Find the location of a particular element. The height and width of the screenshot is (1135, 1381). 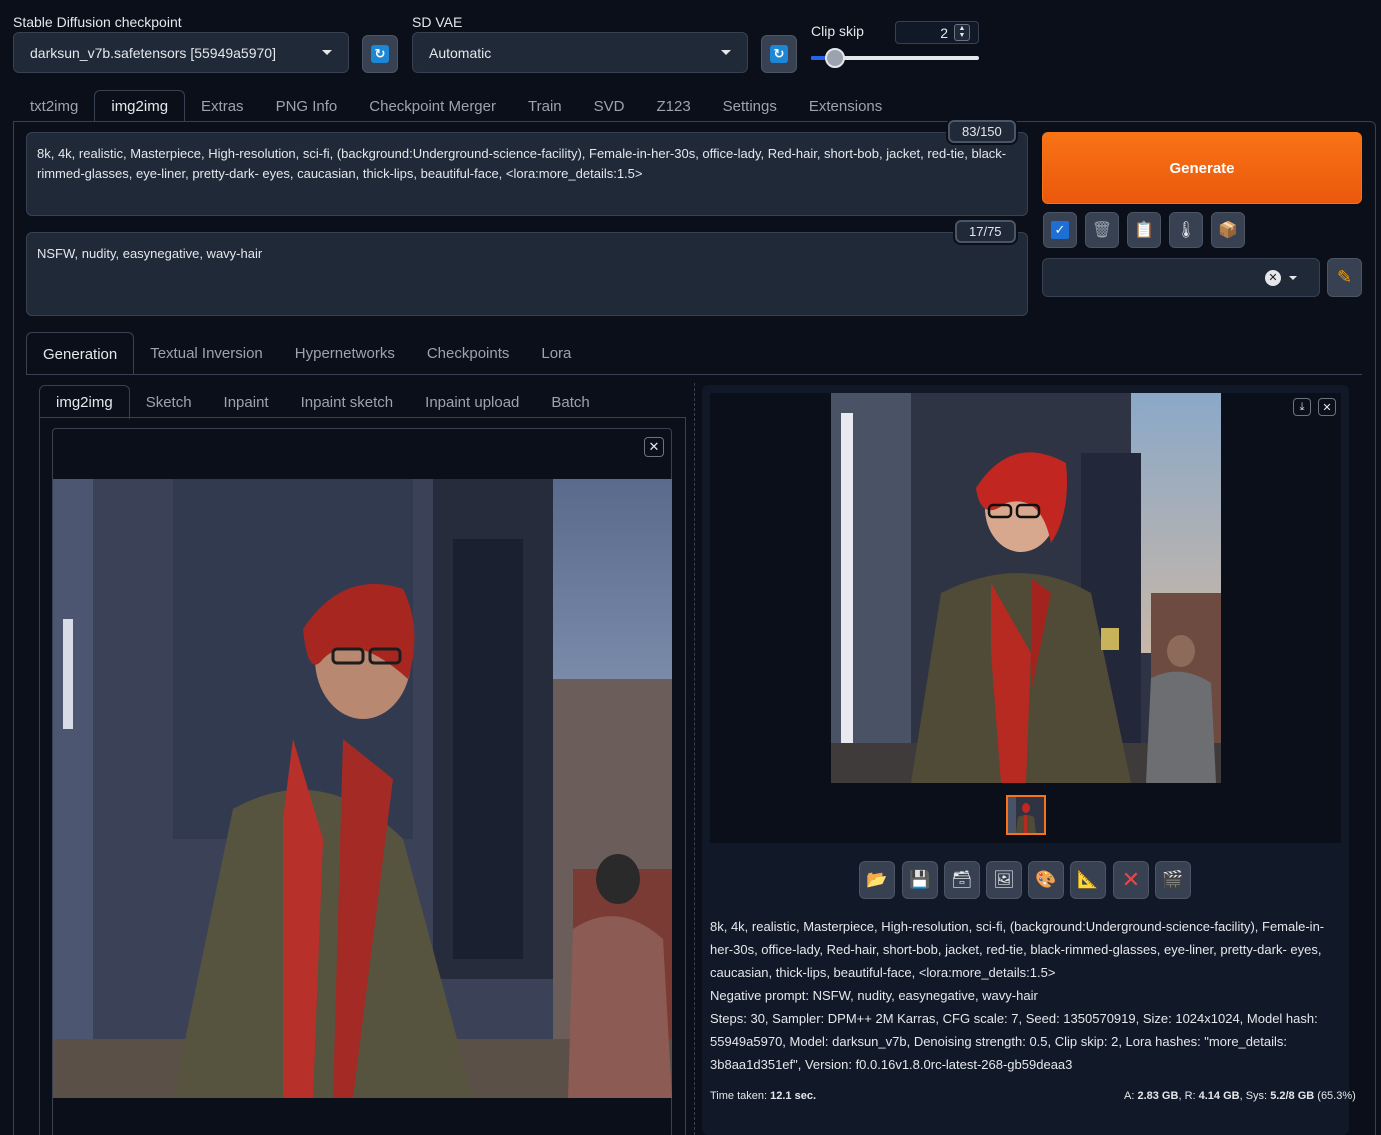

clipboard-icon: 📋 is located at coordinates (1144, 230).